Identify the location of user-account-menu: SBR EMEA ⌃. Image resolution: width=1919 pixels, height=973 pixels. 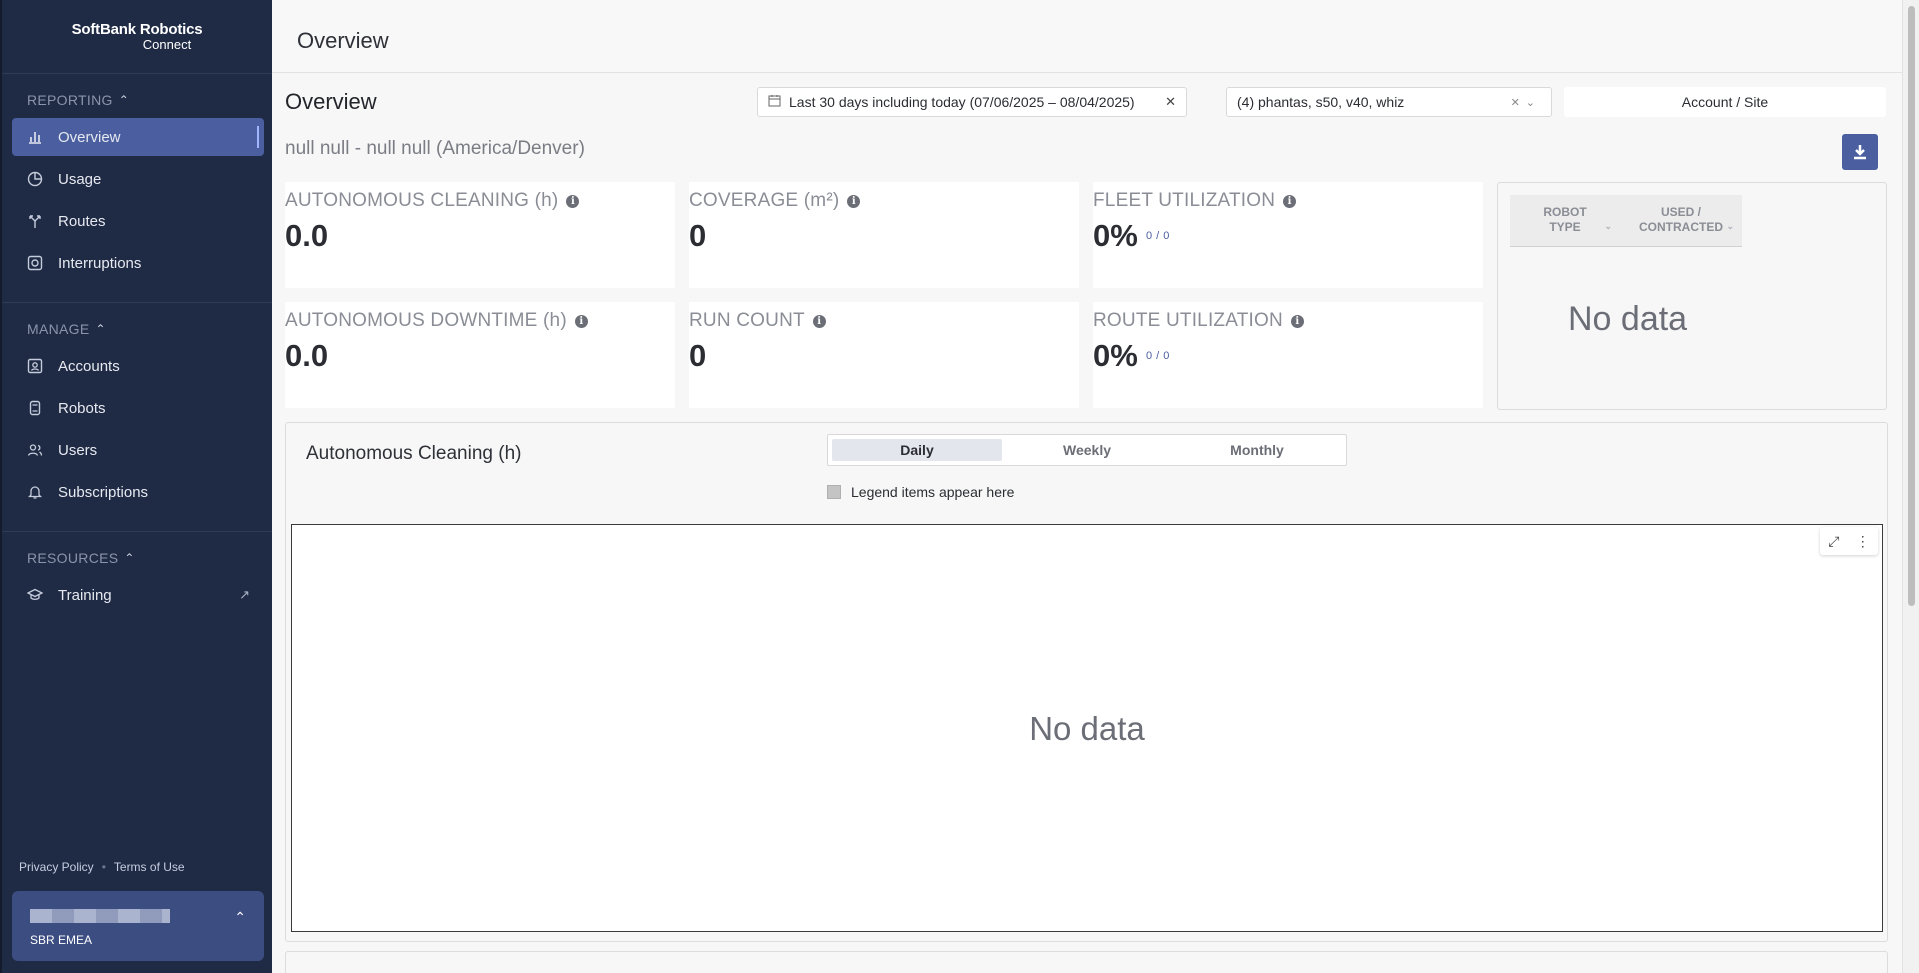
(138, 926).